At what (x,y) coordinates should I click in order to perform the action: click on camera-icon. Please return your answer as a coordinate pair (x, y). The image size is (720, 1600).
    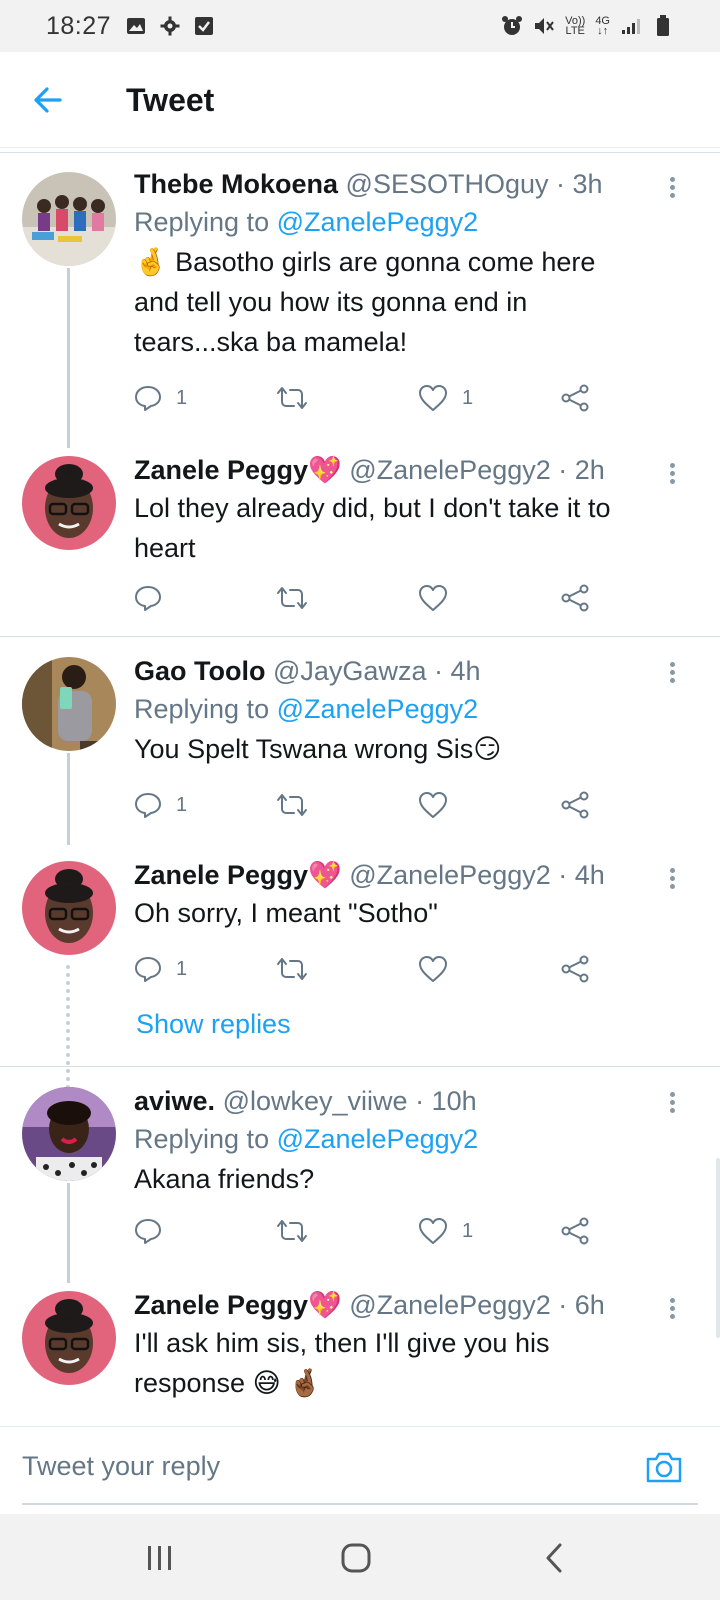
    Looking at the image, I should click on (664, 1467).